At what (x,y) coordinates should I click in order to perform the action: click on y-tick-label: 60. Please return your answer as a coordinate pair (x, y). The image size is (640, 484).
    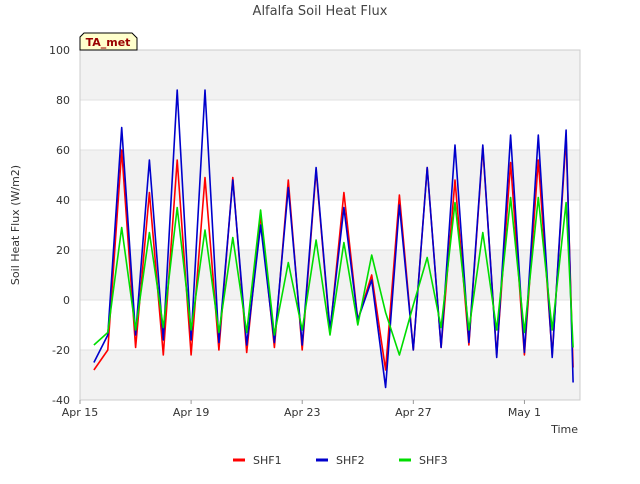
    Looking at the image, I should click on (63, 150).